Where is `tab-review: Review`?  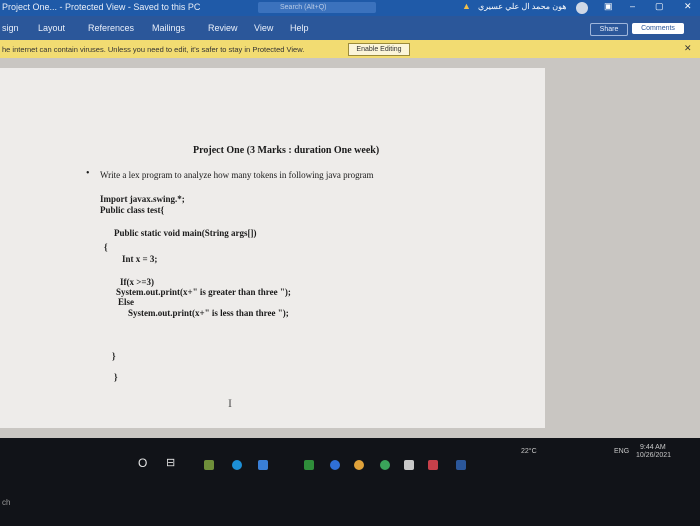 tab-review: Review is located at coordinates (223, 28).